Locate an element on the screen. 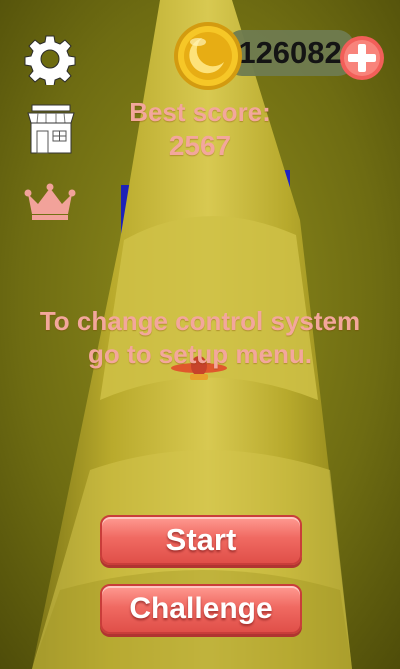 This screenshot has height=669, width=400. coin-icon is located at coordinates (208, 56).